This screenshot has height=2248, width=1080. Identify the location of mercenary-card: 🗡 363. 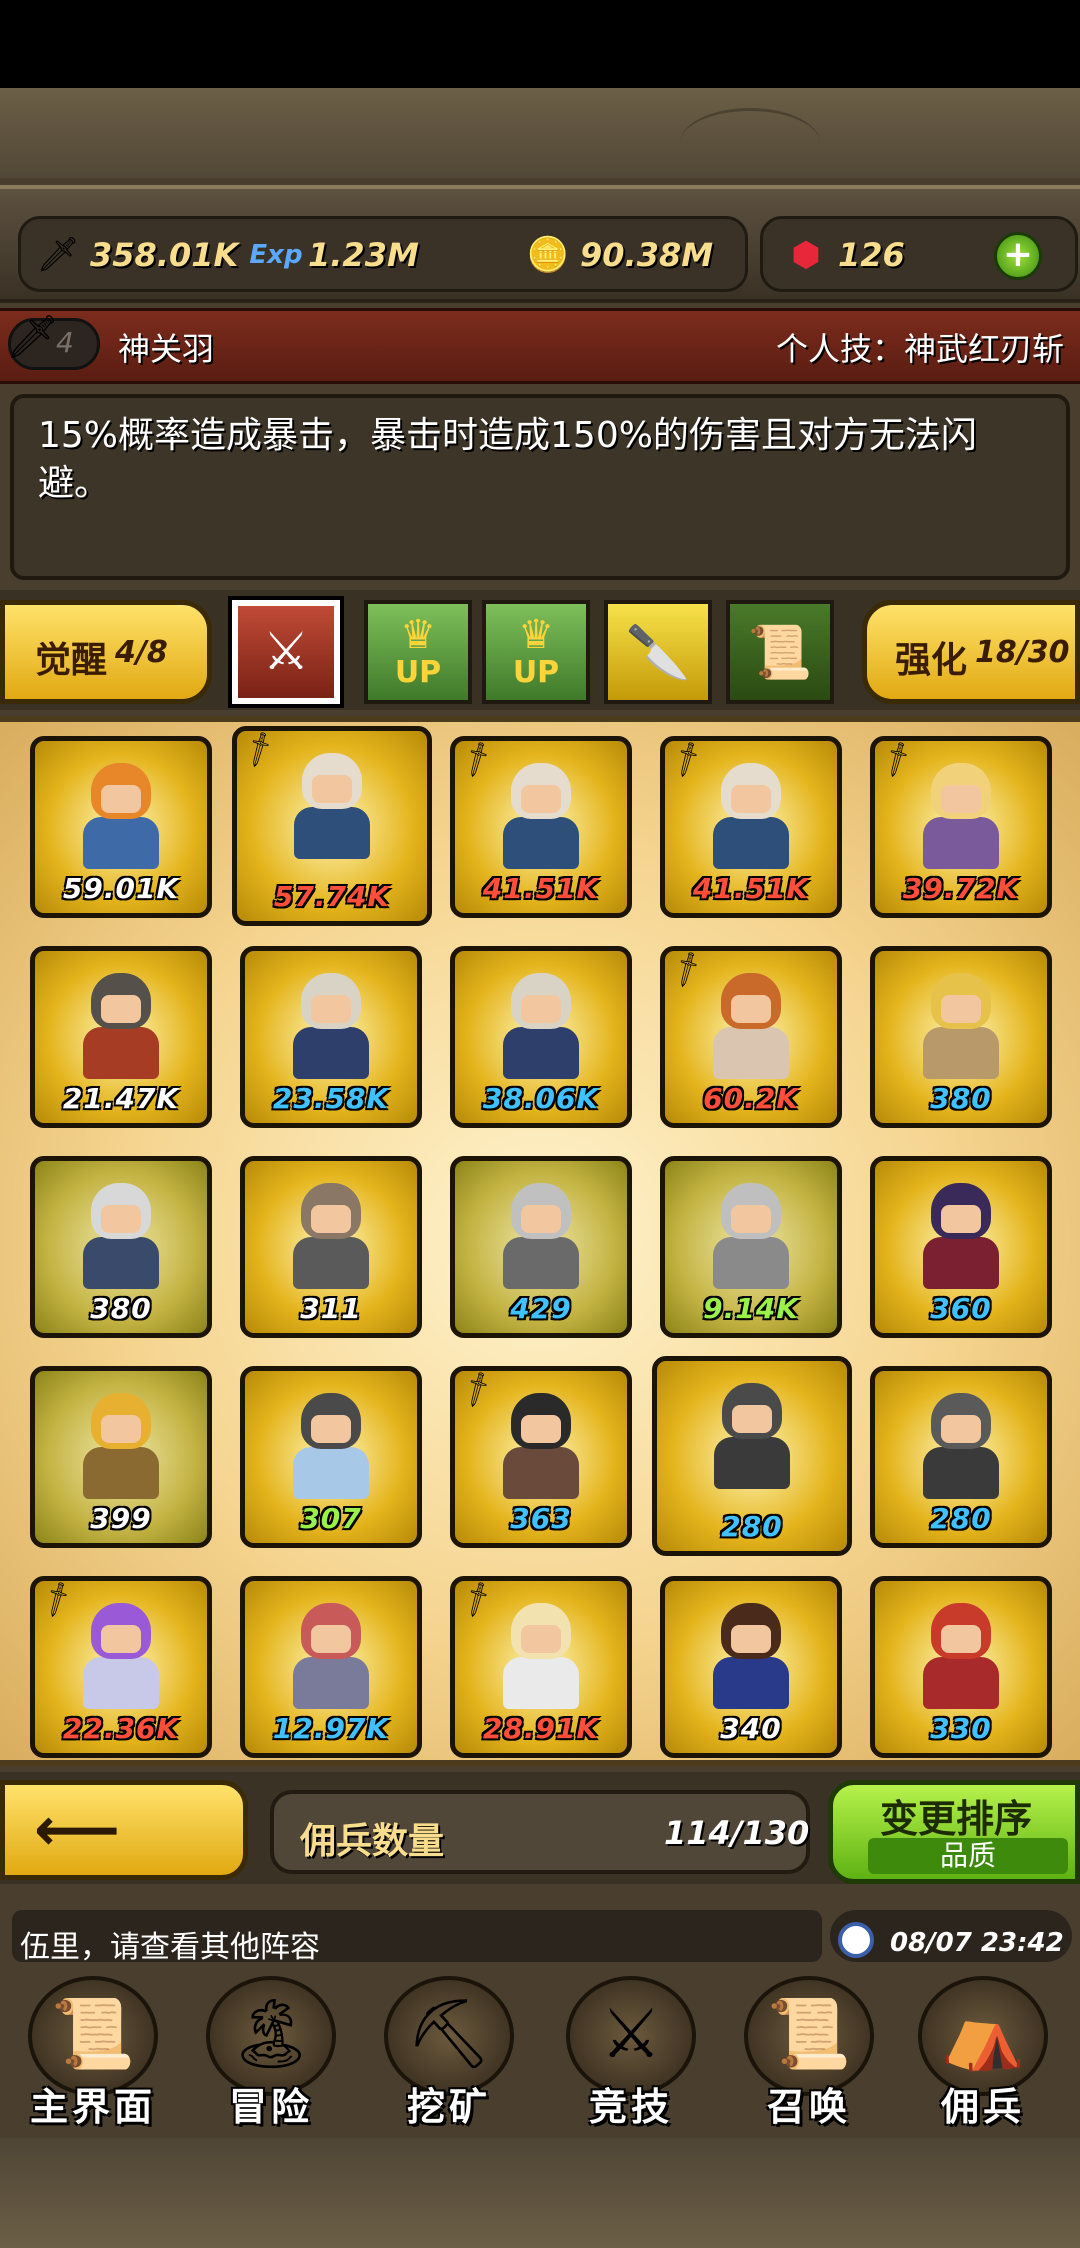
(541, 1457).